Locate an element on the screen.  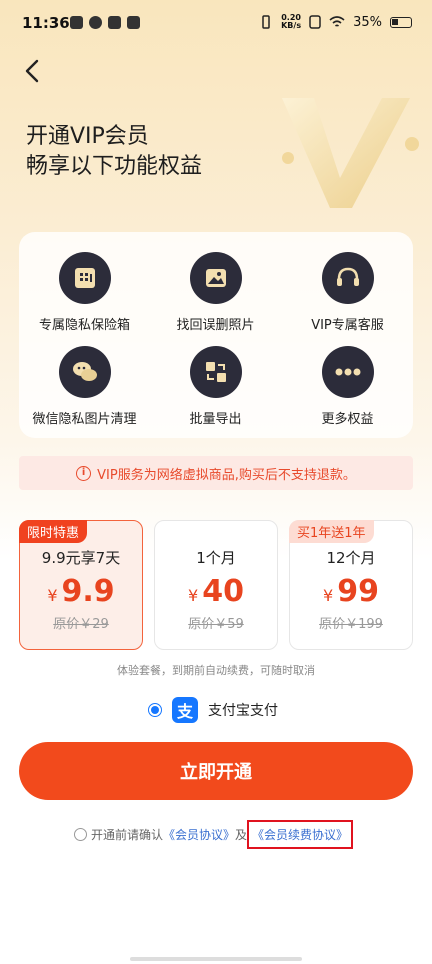
info-icon: i is located at coordinates (84, 473).